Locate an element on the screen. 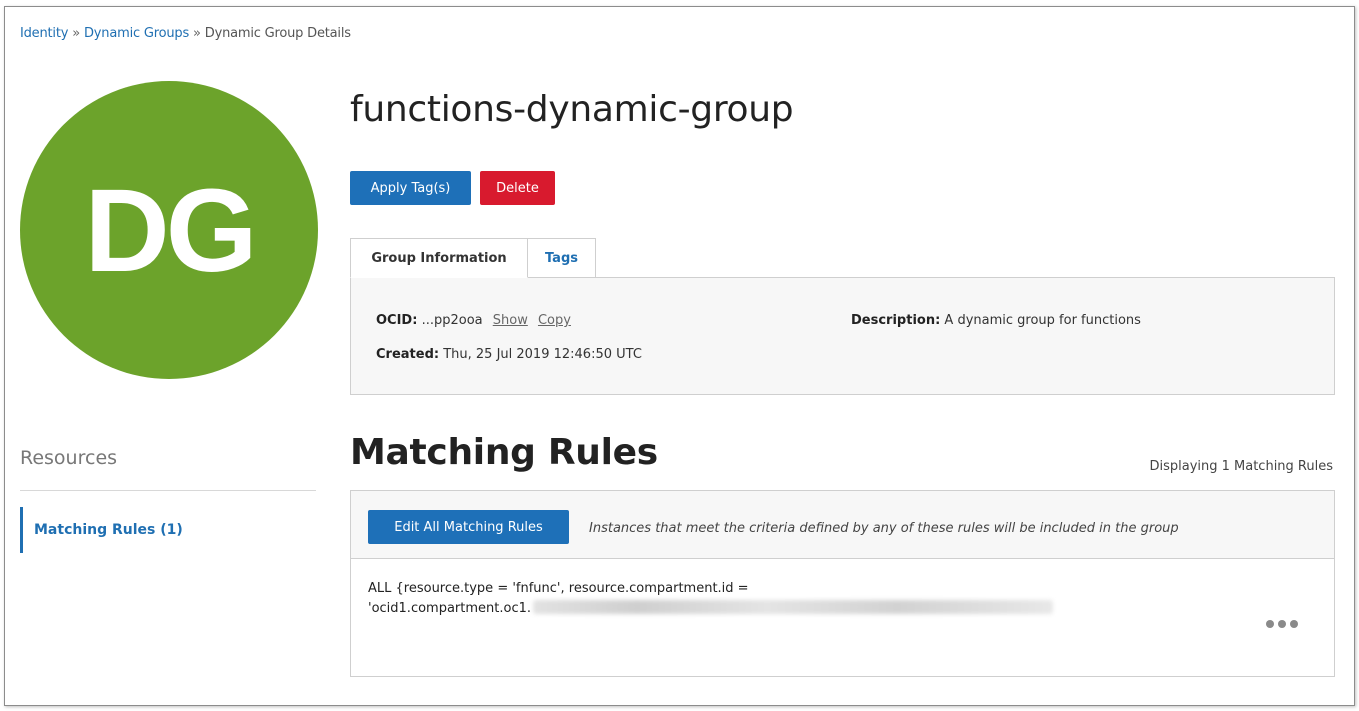 The image size is (1359, 711). breadcrumb-identity: Identity is located at coordinates (44, 33).